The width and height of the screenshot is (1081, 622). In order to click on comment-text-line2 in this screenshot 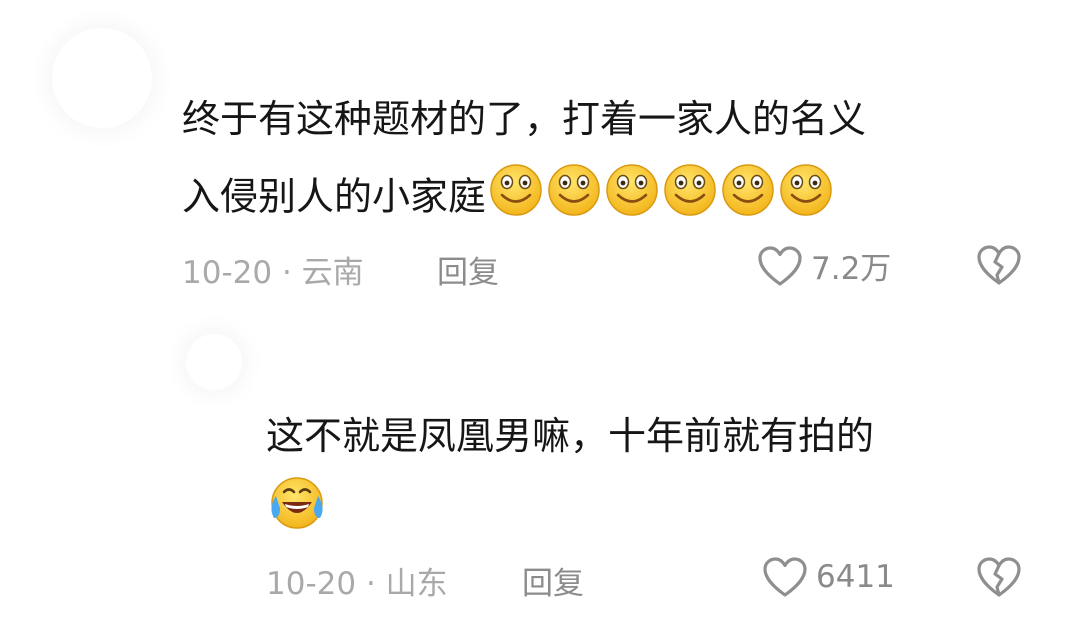, I will do `click(296, 512)`.